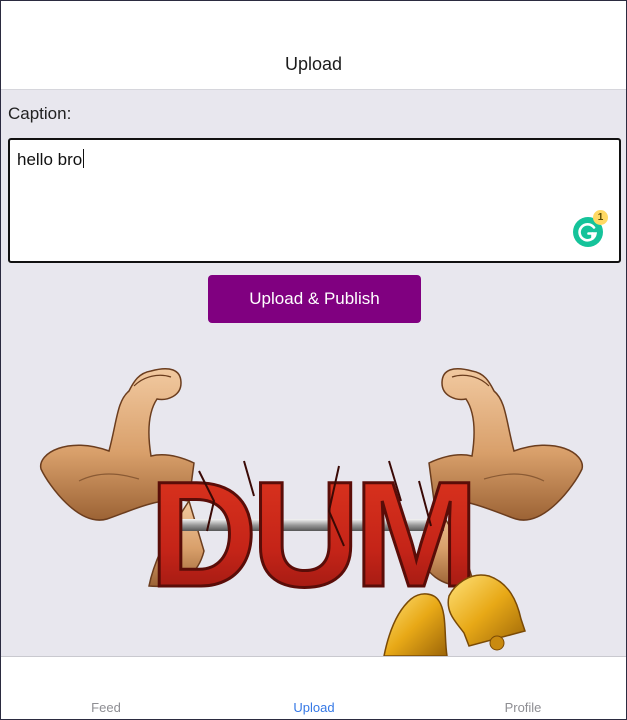 The height and width of the screenshot is (720, 627). What do you see at coordinates (51, 159) in the screenshot?
I see `caption-input-text: hello bro` at bounding box center [51, 159].